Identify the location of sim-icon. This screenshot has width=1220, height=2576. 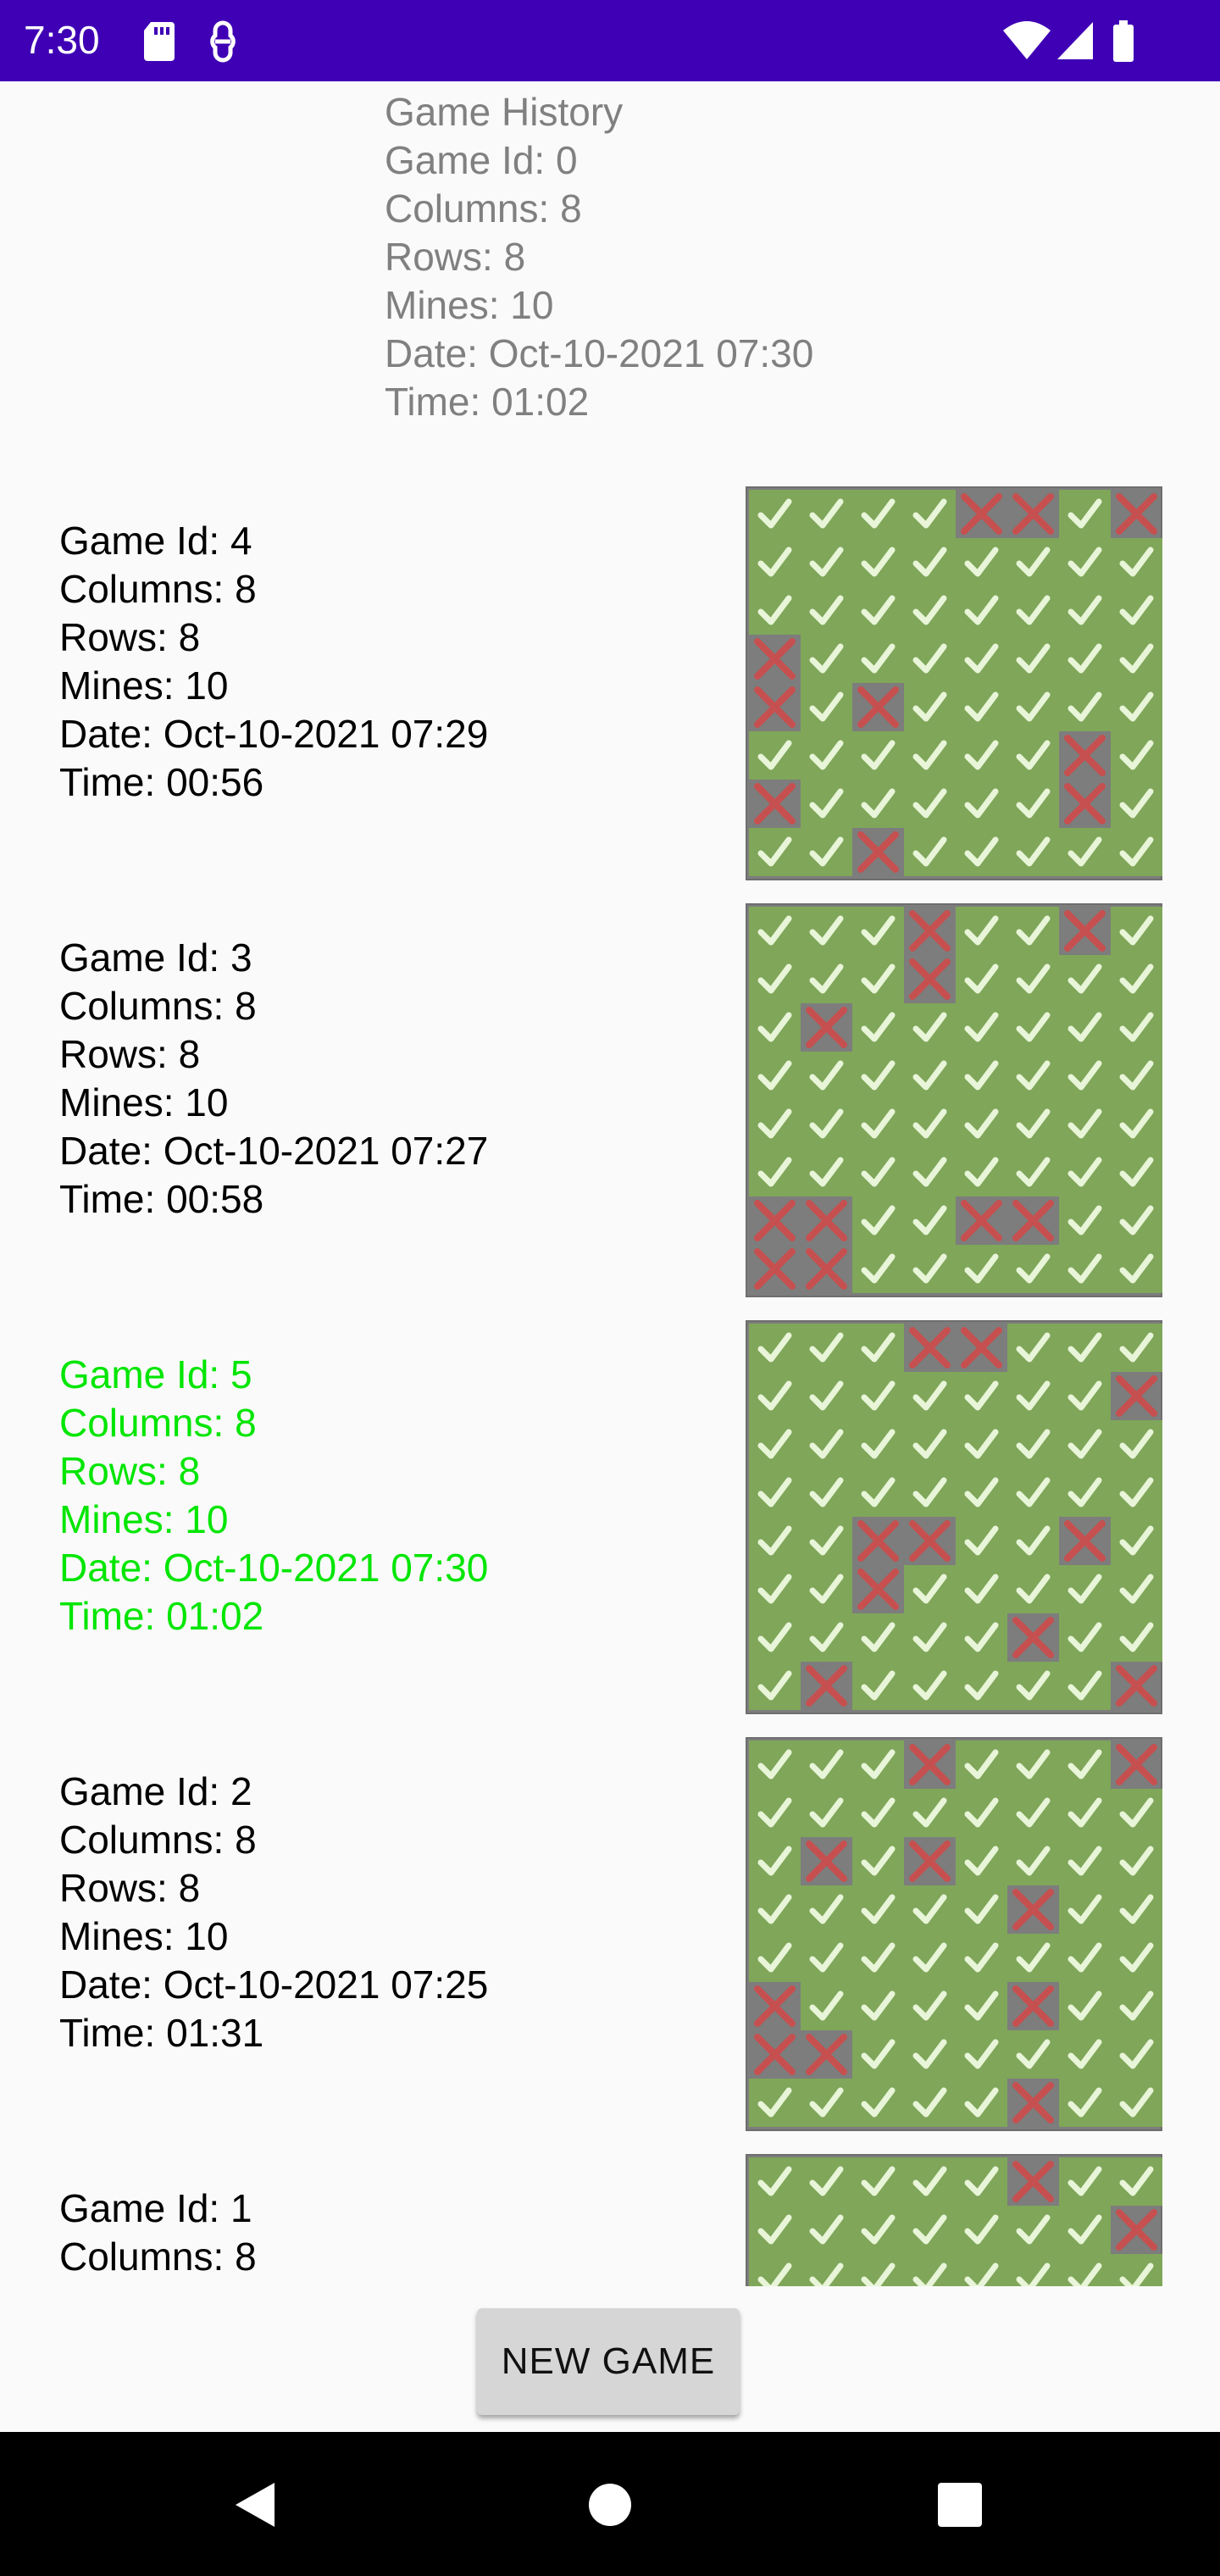
(223, 41).